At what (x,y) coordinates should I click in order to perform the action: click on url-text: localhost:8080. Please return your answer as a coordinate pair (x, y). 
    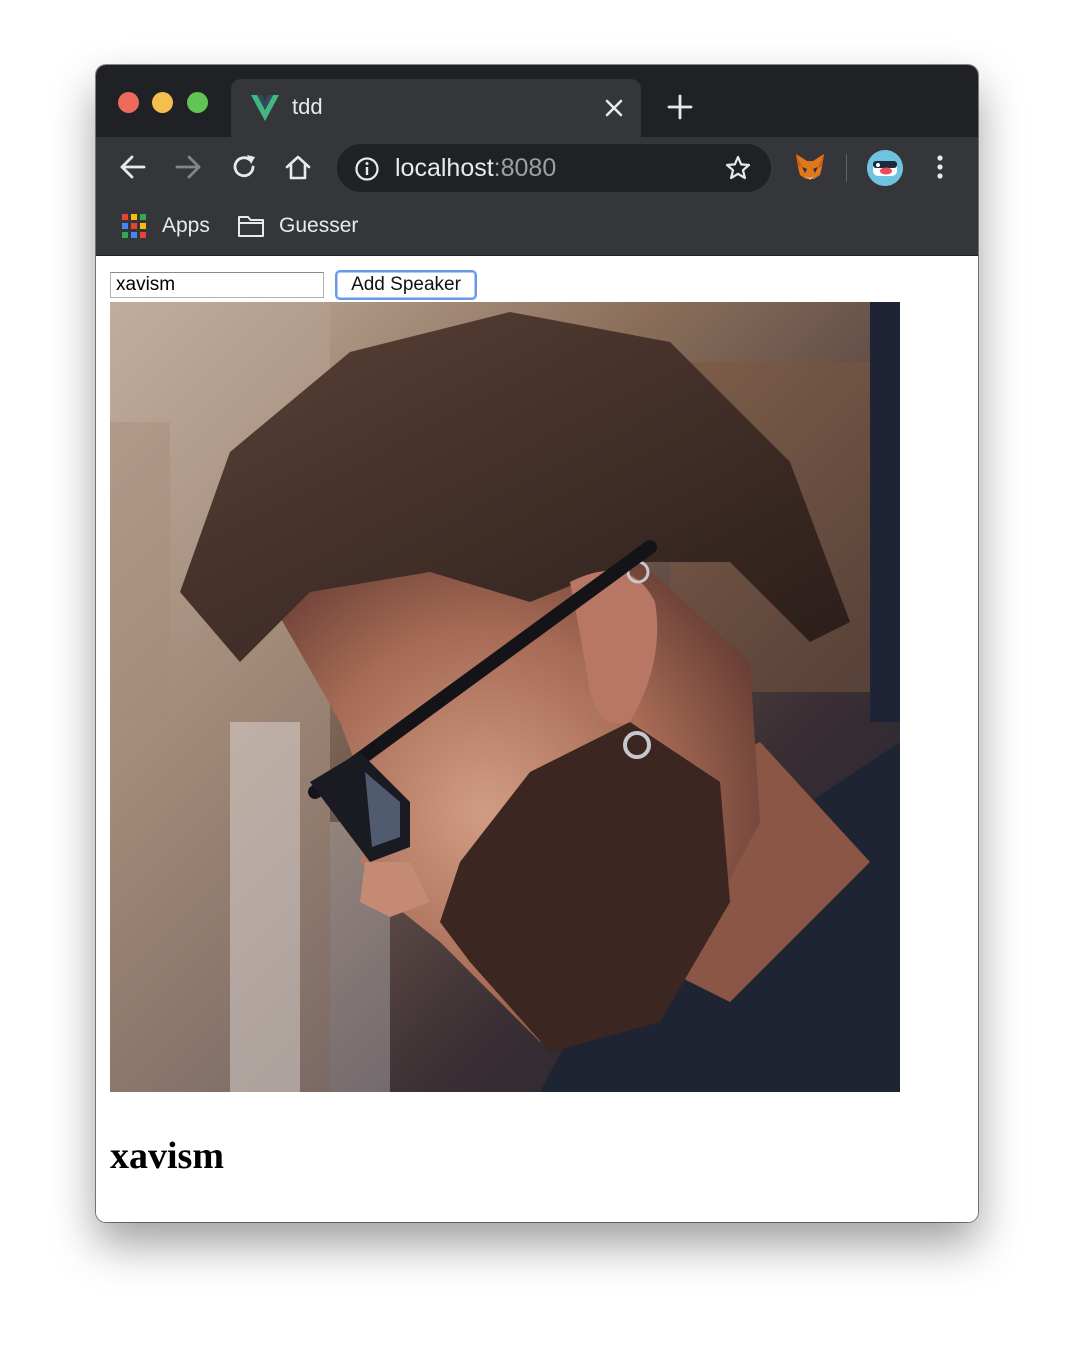
    Looking at the image, I should click on (475, 168).